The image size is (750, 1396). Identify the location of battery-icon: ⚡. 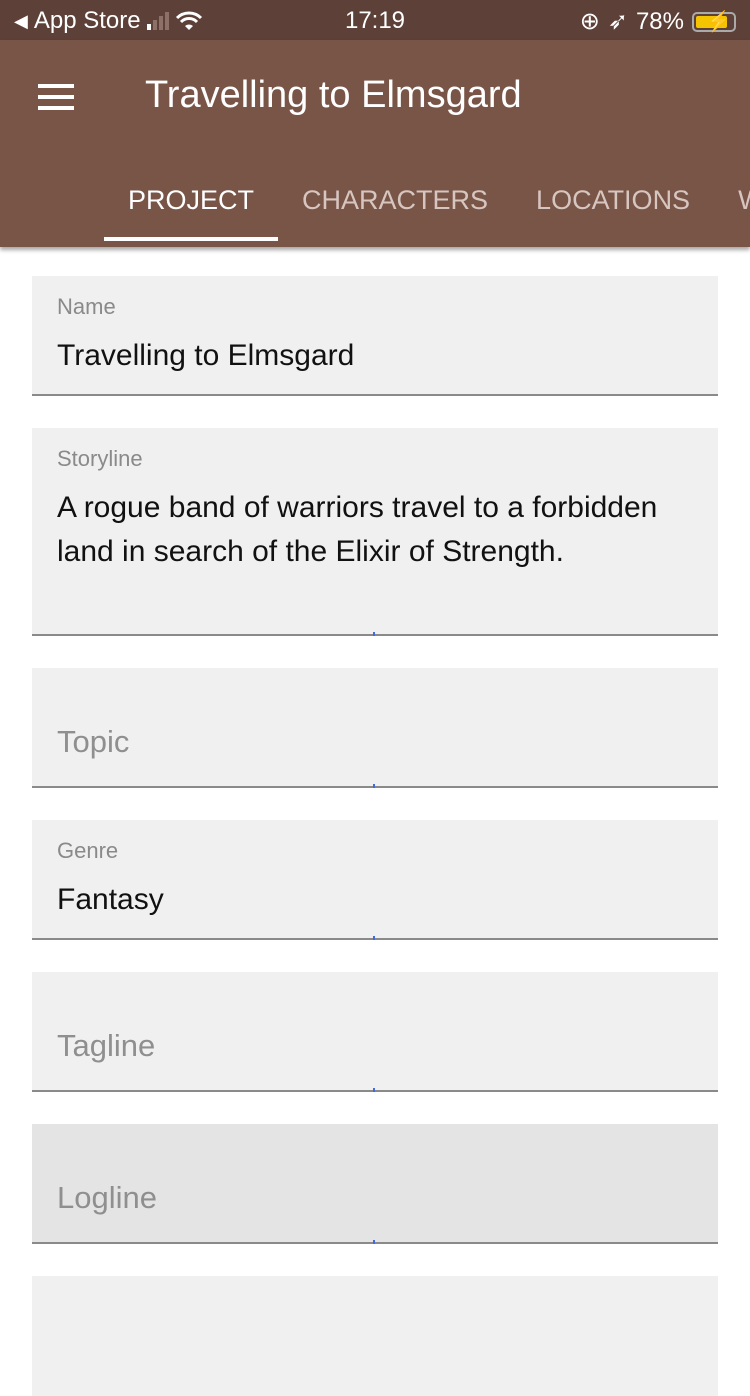
(714, 22).